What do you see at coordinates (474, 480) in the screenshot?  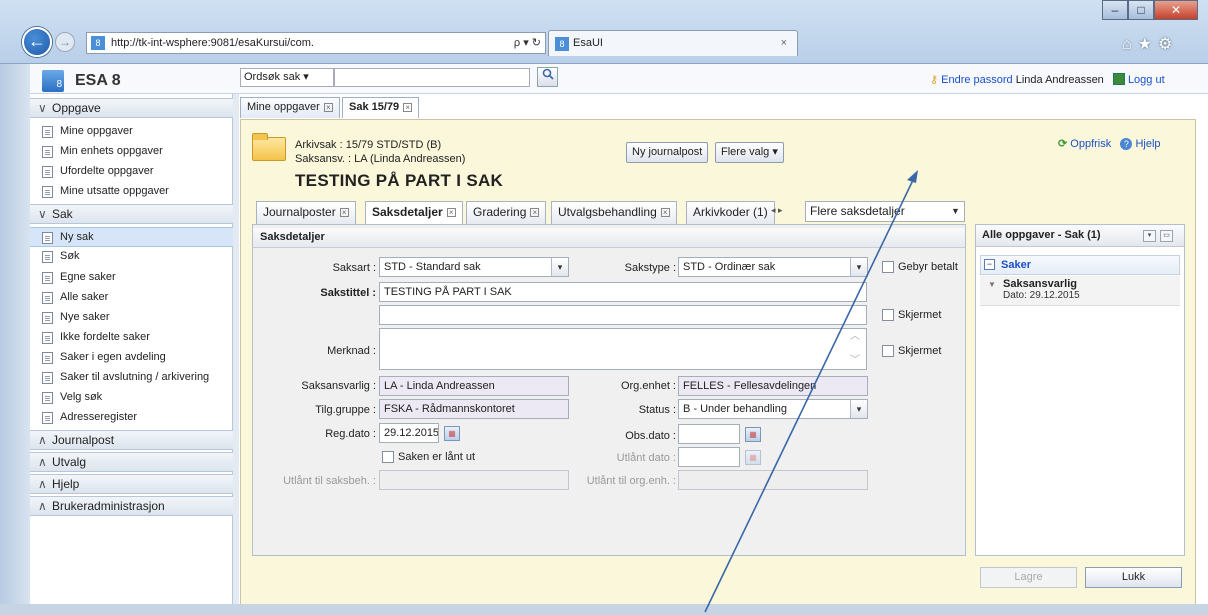 I see `utlant-saksbeh-input` at bounding box center [474, 480].